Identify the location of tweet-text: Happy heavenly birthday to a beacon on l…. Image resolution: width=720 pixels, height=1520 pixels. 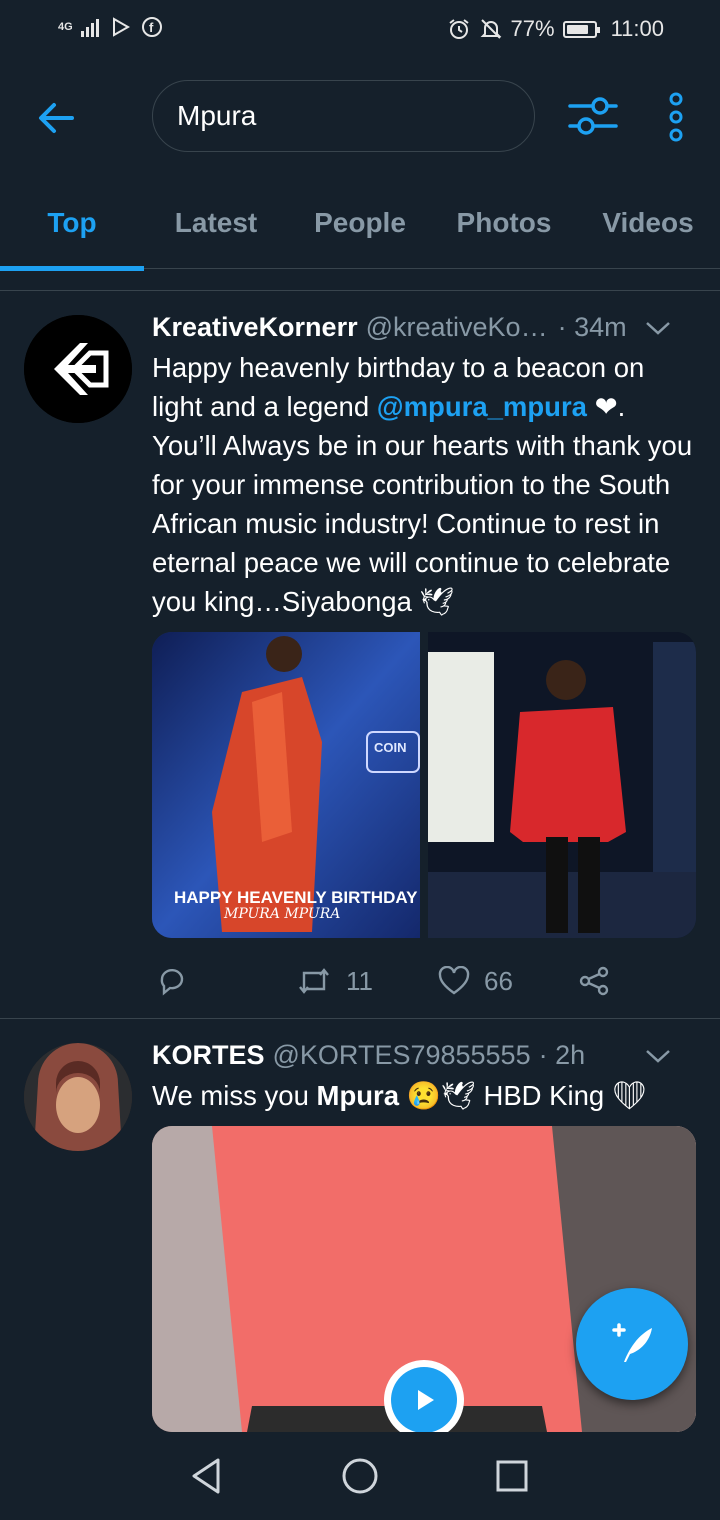
(424, 484).